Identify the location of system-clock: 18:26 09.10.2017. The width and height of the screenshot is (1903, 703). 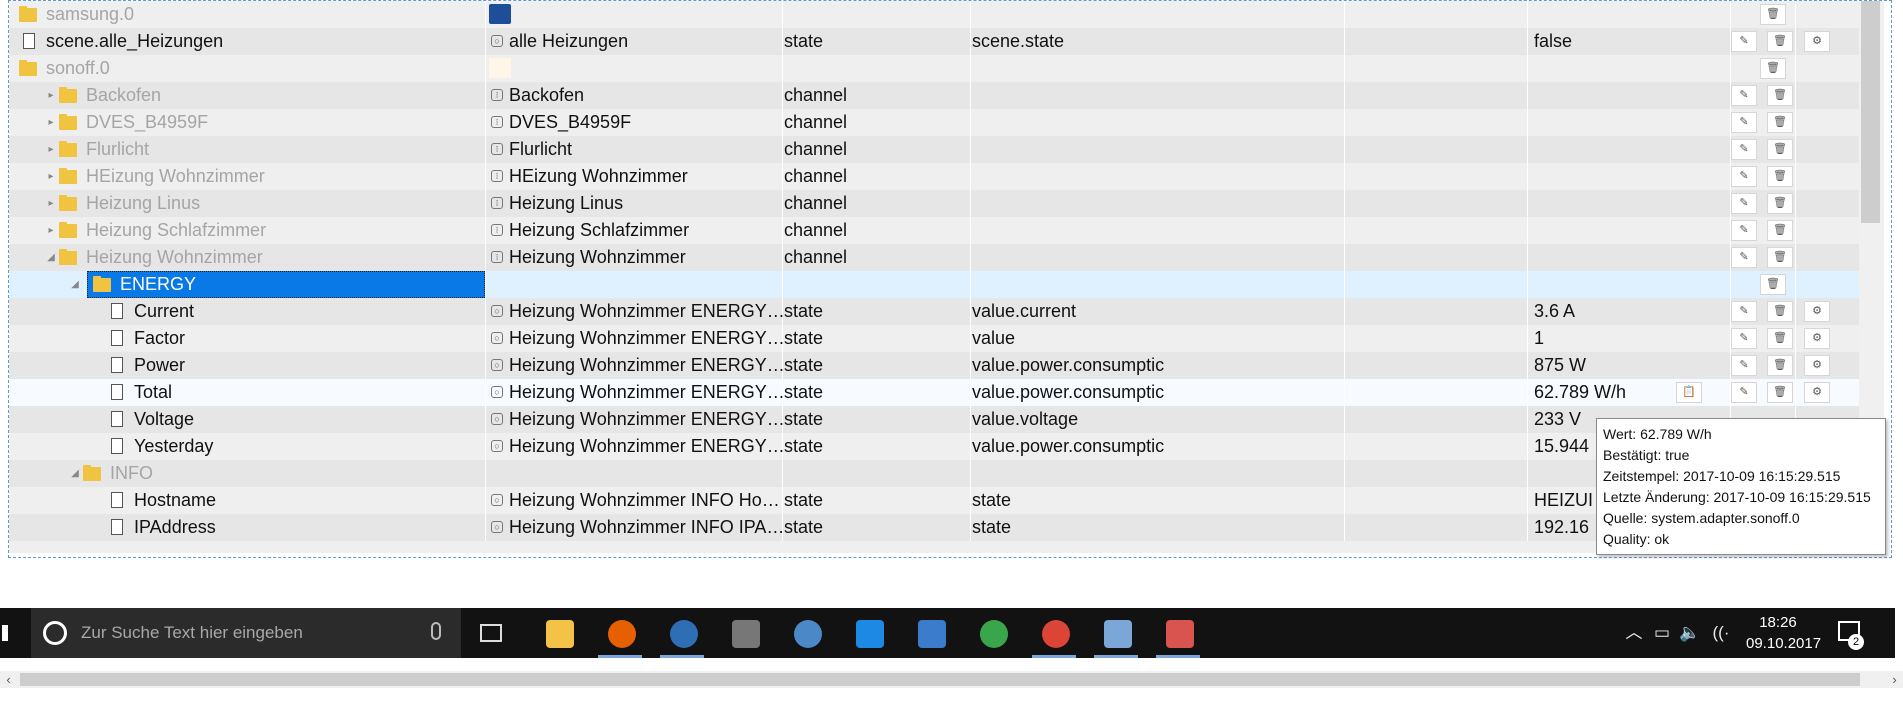
(1783, 633).